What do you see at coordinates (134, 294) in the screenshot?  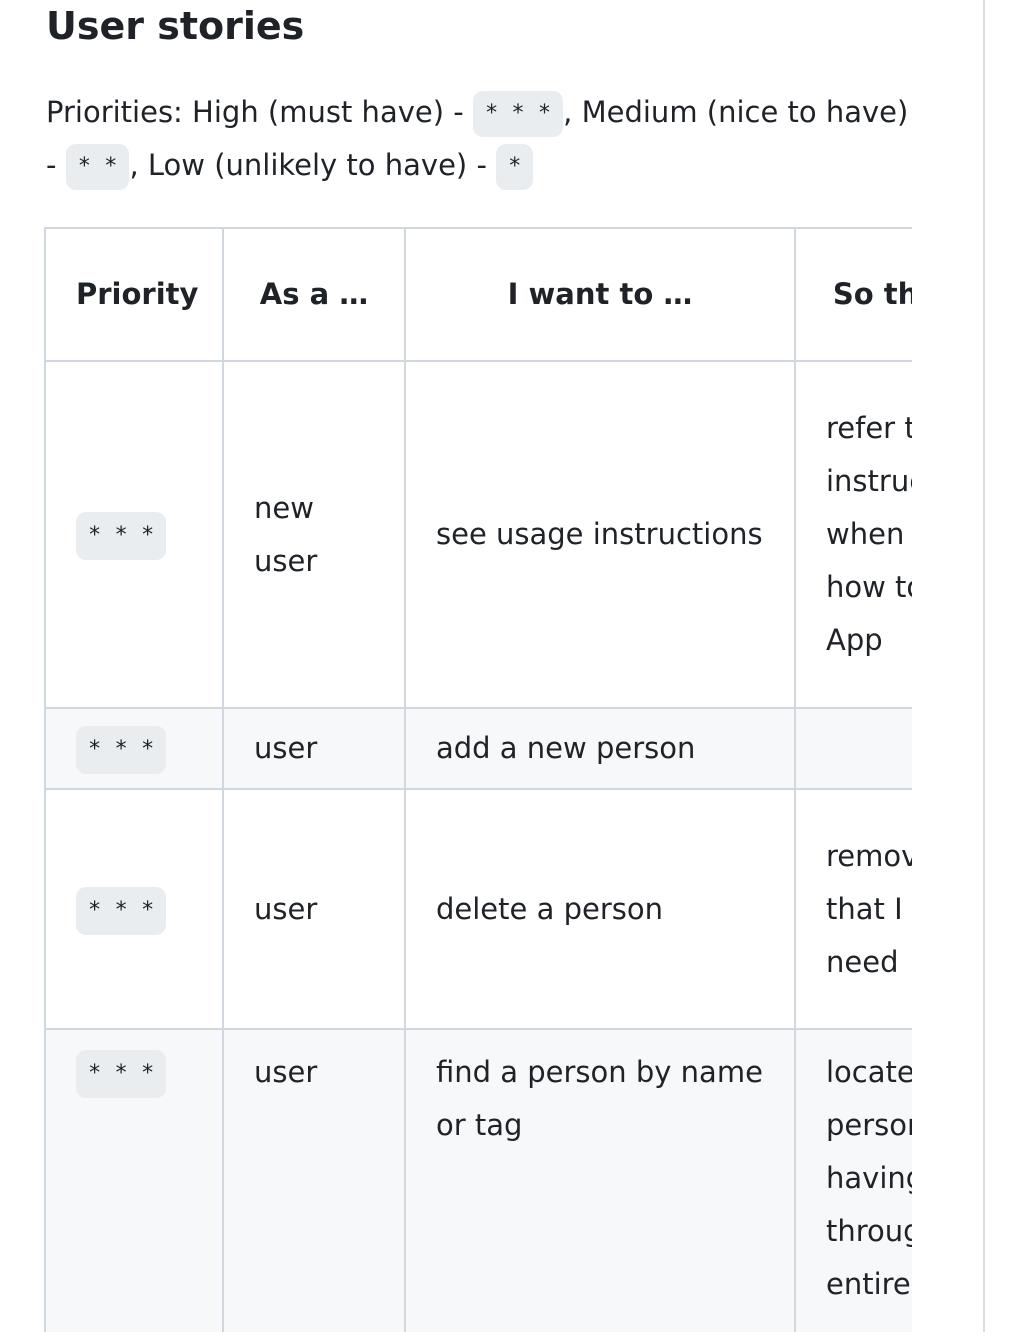 I see `header-priority: Priority` at bounding box center [134, 294].